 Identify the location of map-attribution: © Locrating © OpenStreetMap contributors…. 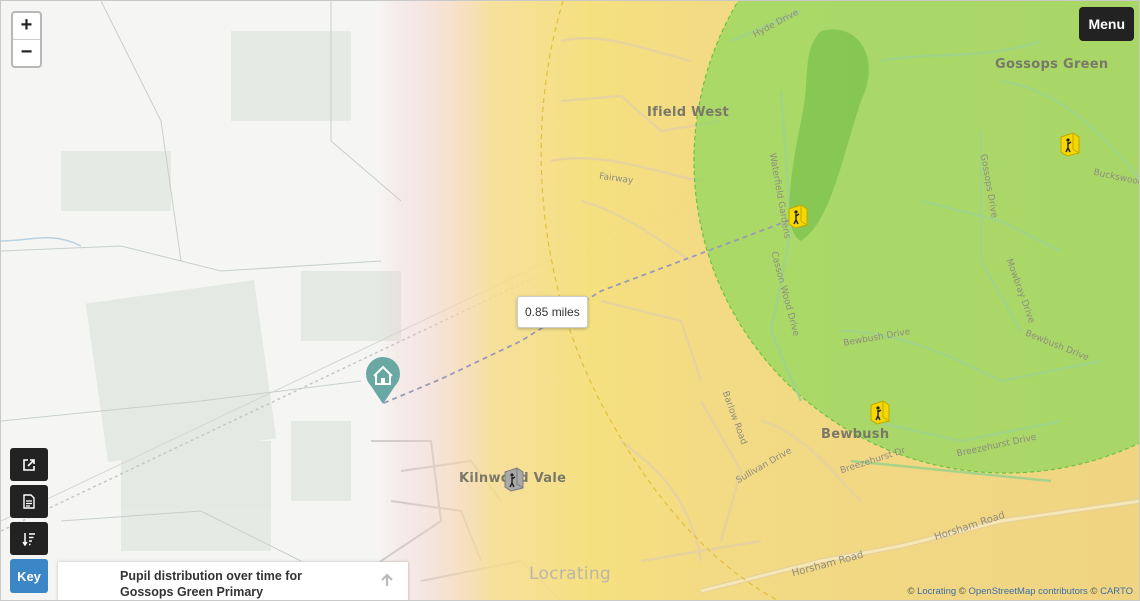
(1020, 591).